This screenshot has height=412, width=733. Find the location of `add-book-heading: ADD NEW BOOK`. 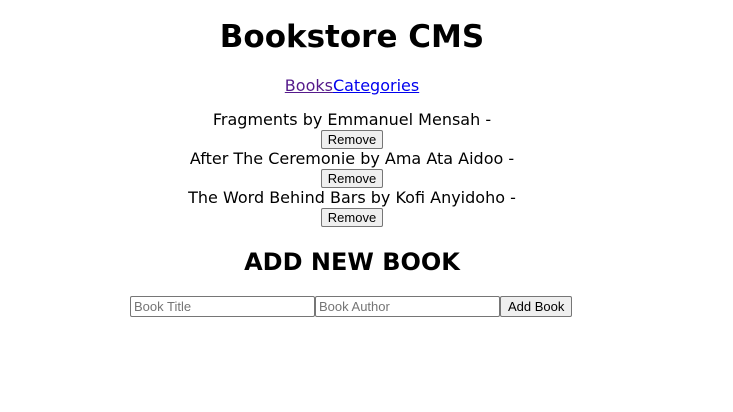

add-book-heading: ADD NEW BOOK is located at coordinates (352, 262).